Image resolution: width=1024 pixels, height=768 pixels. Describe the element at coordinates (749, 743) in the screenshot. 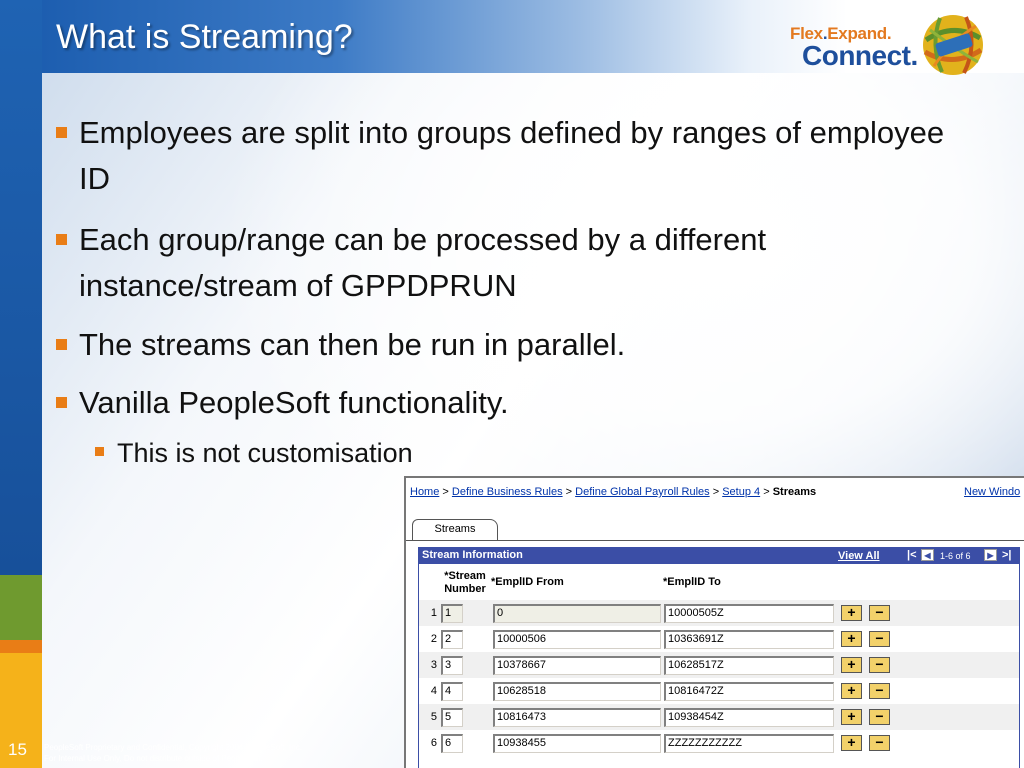

I see `emplid-to-field: ZZZZZZZZZZZ` at that location.